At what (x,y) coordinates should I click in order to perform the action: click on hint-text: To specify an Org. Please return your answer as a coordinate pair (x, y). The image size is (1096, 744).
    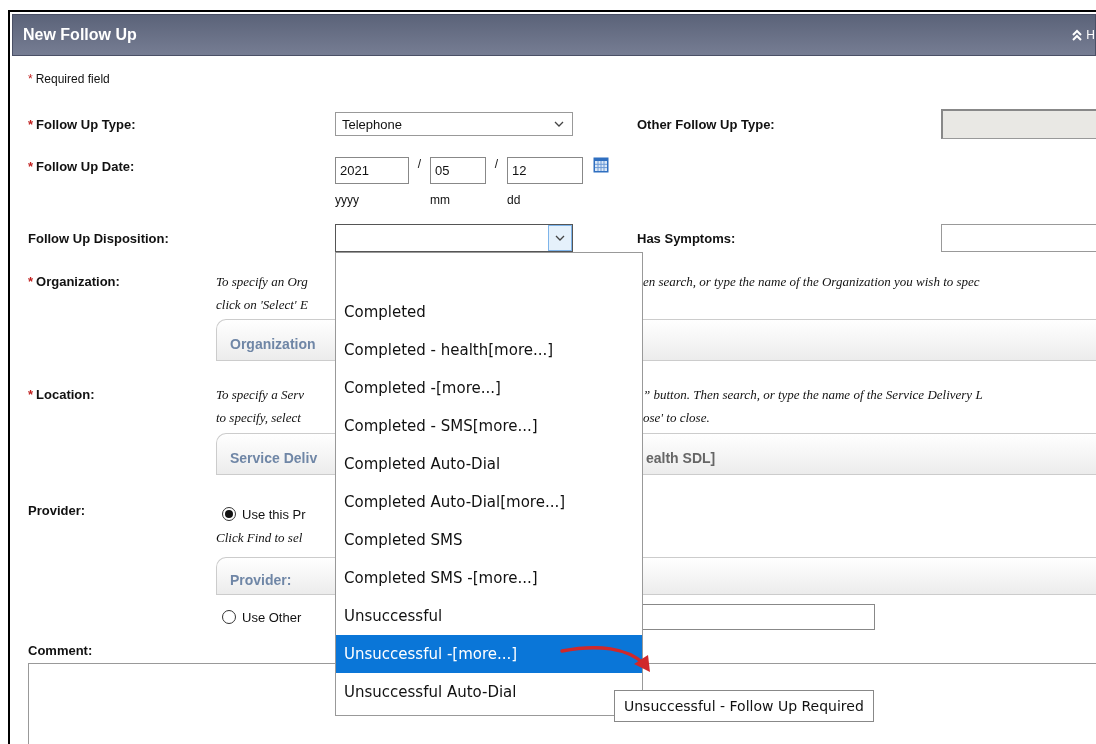
    Looking at the image, I should click on (262, 282).